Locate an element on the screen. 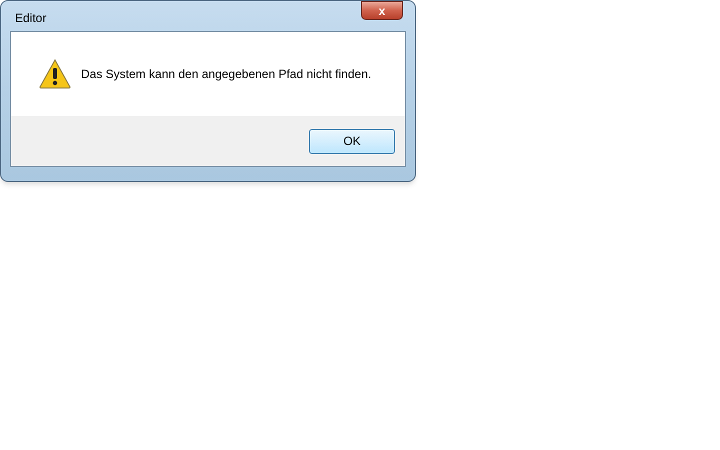 This screenshot has height=450, width=720. error-message: Das System kann den angegebenen Pfad nicht finden. is located at coordinates (226, 74).